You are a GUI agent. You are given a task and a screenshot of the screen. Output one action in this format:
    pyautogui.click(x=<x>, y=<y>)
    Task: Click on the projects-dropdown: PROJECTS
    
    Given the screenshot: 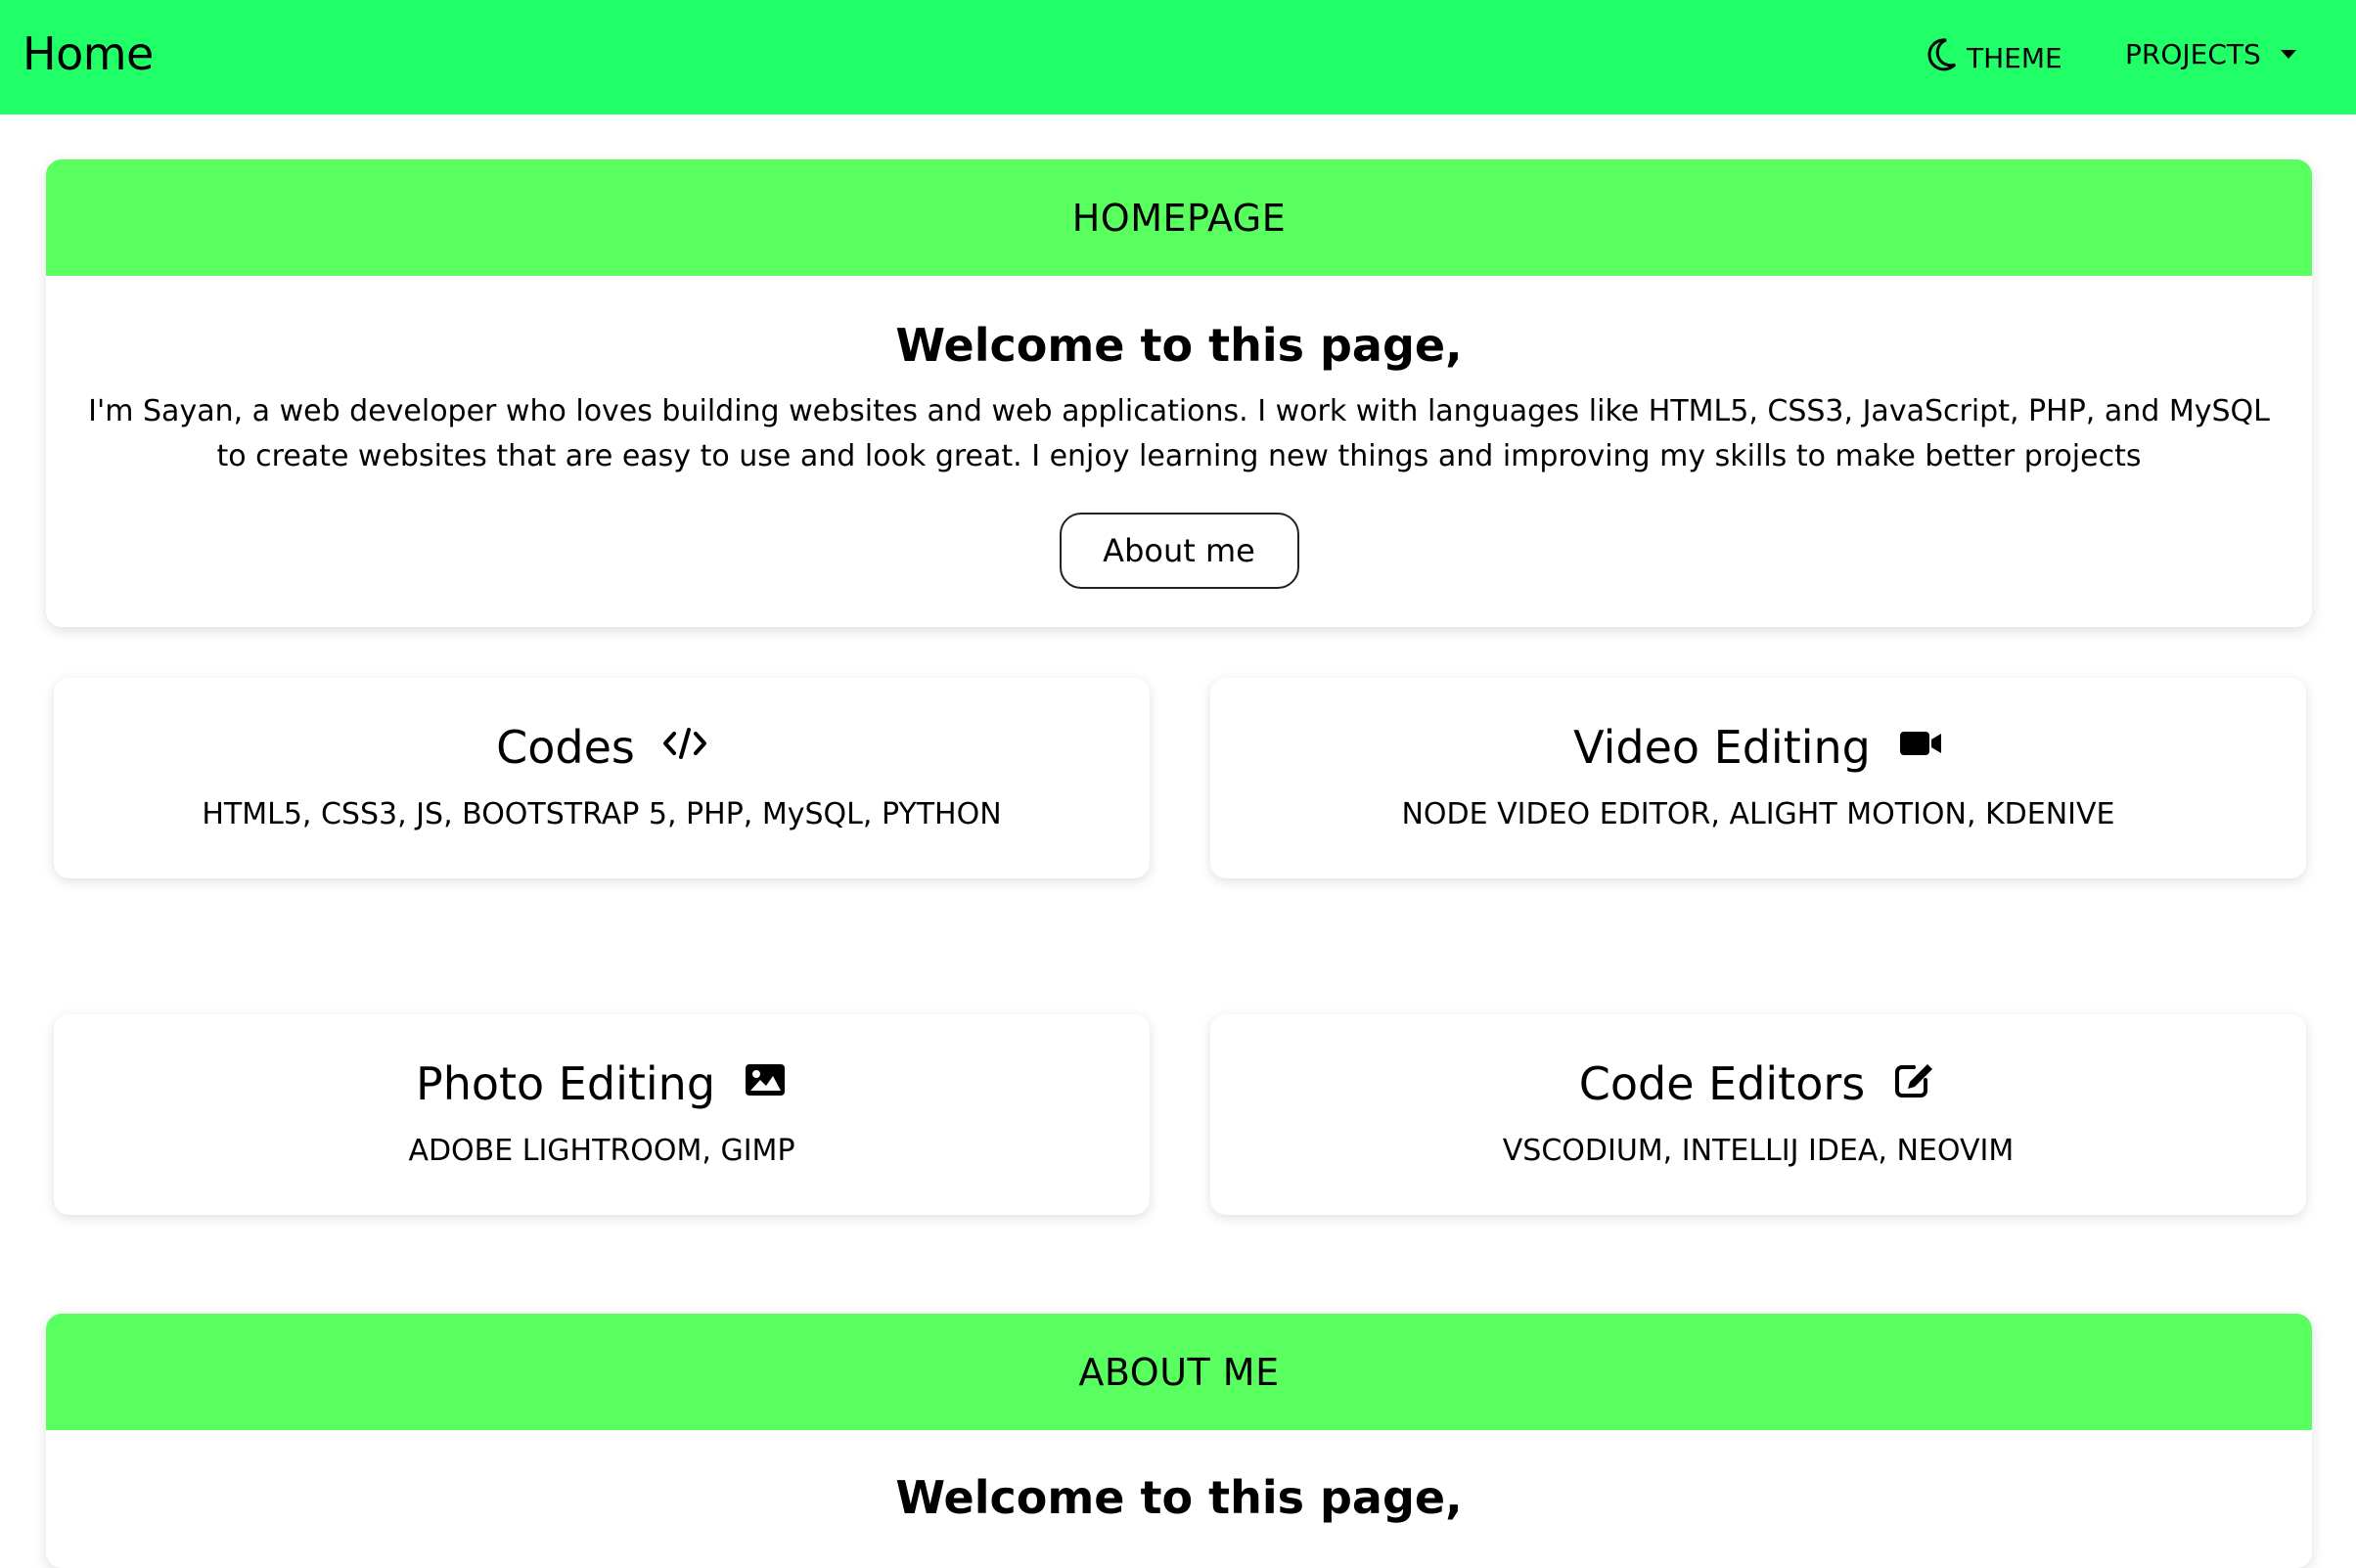 What is the action you would take?
    pyautogui.click(x=2210, y=53)
    